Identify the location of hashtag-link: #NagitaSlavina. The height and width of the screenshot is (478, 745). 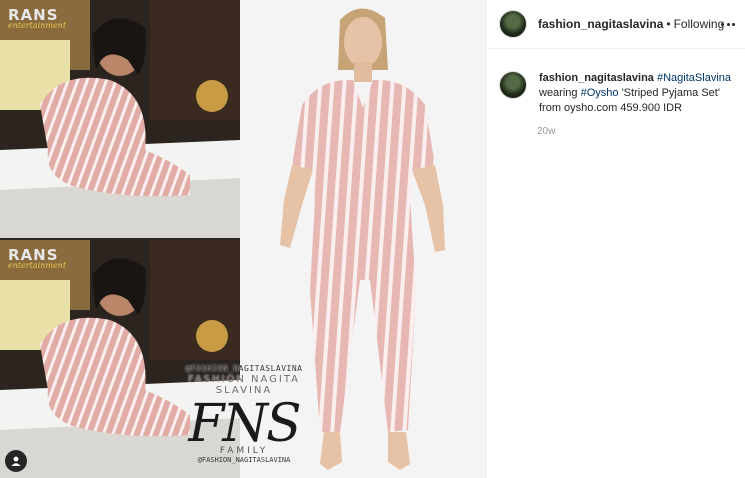
(694, 78).